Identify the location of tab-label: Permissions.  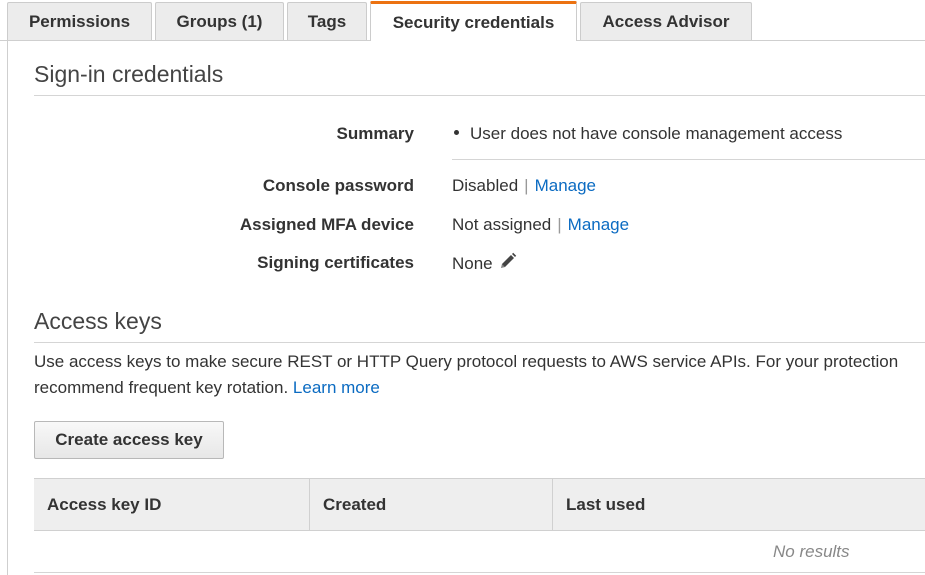
(79, 21).